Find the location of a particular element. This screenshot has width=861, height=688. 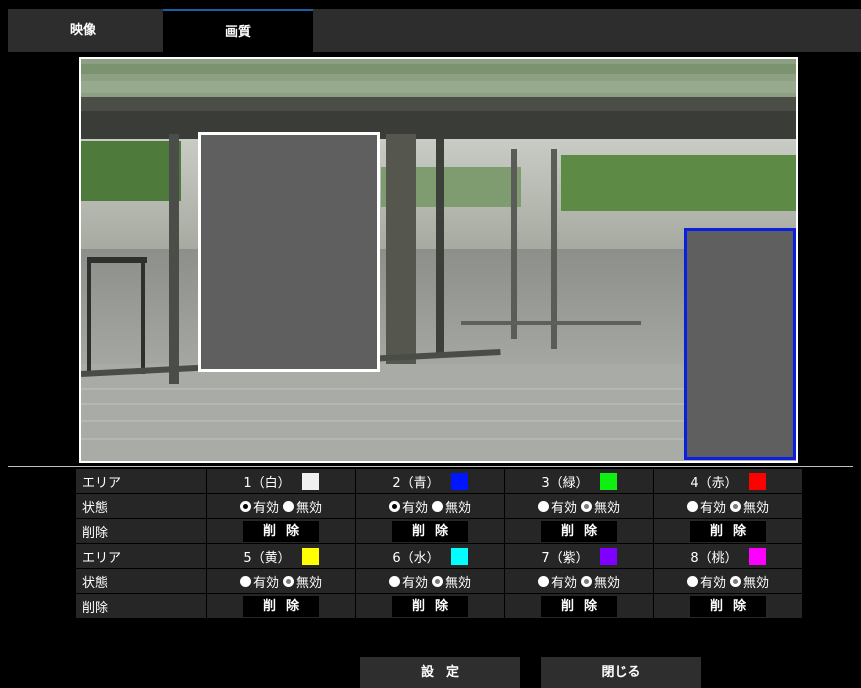

area-6-status: 有効 無効 is located at coordinates (430, 581).